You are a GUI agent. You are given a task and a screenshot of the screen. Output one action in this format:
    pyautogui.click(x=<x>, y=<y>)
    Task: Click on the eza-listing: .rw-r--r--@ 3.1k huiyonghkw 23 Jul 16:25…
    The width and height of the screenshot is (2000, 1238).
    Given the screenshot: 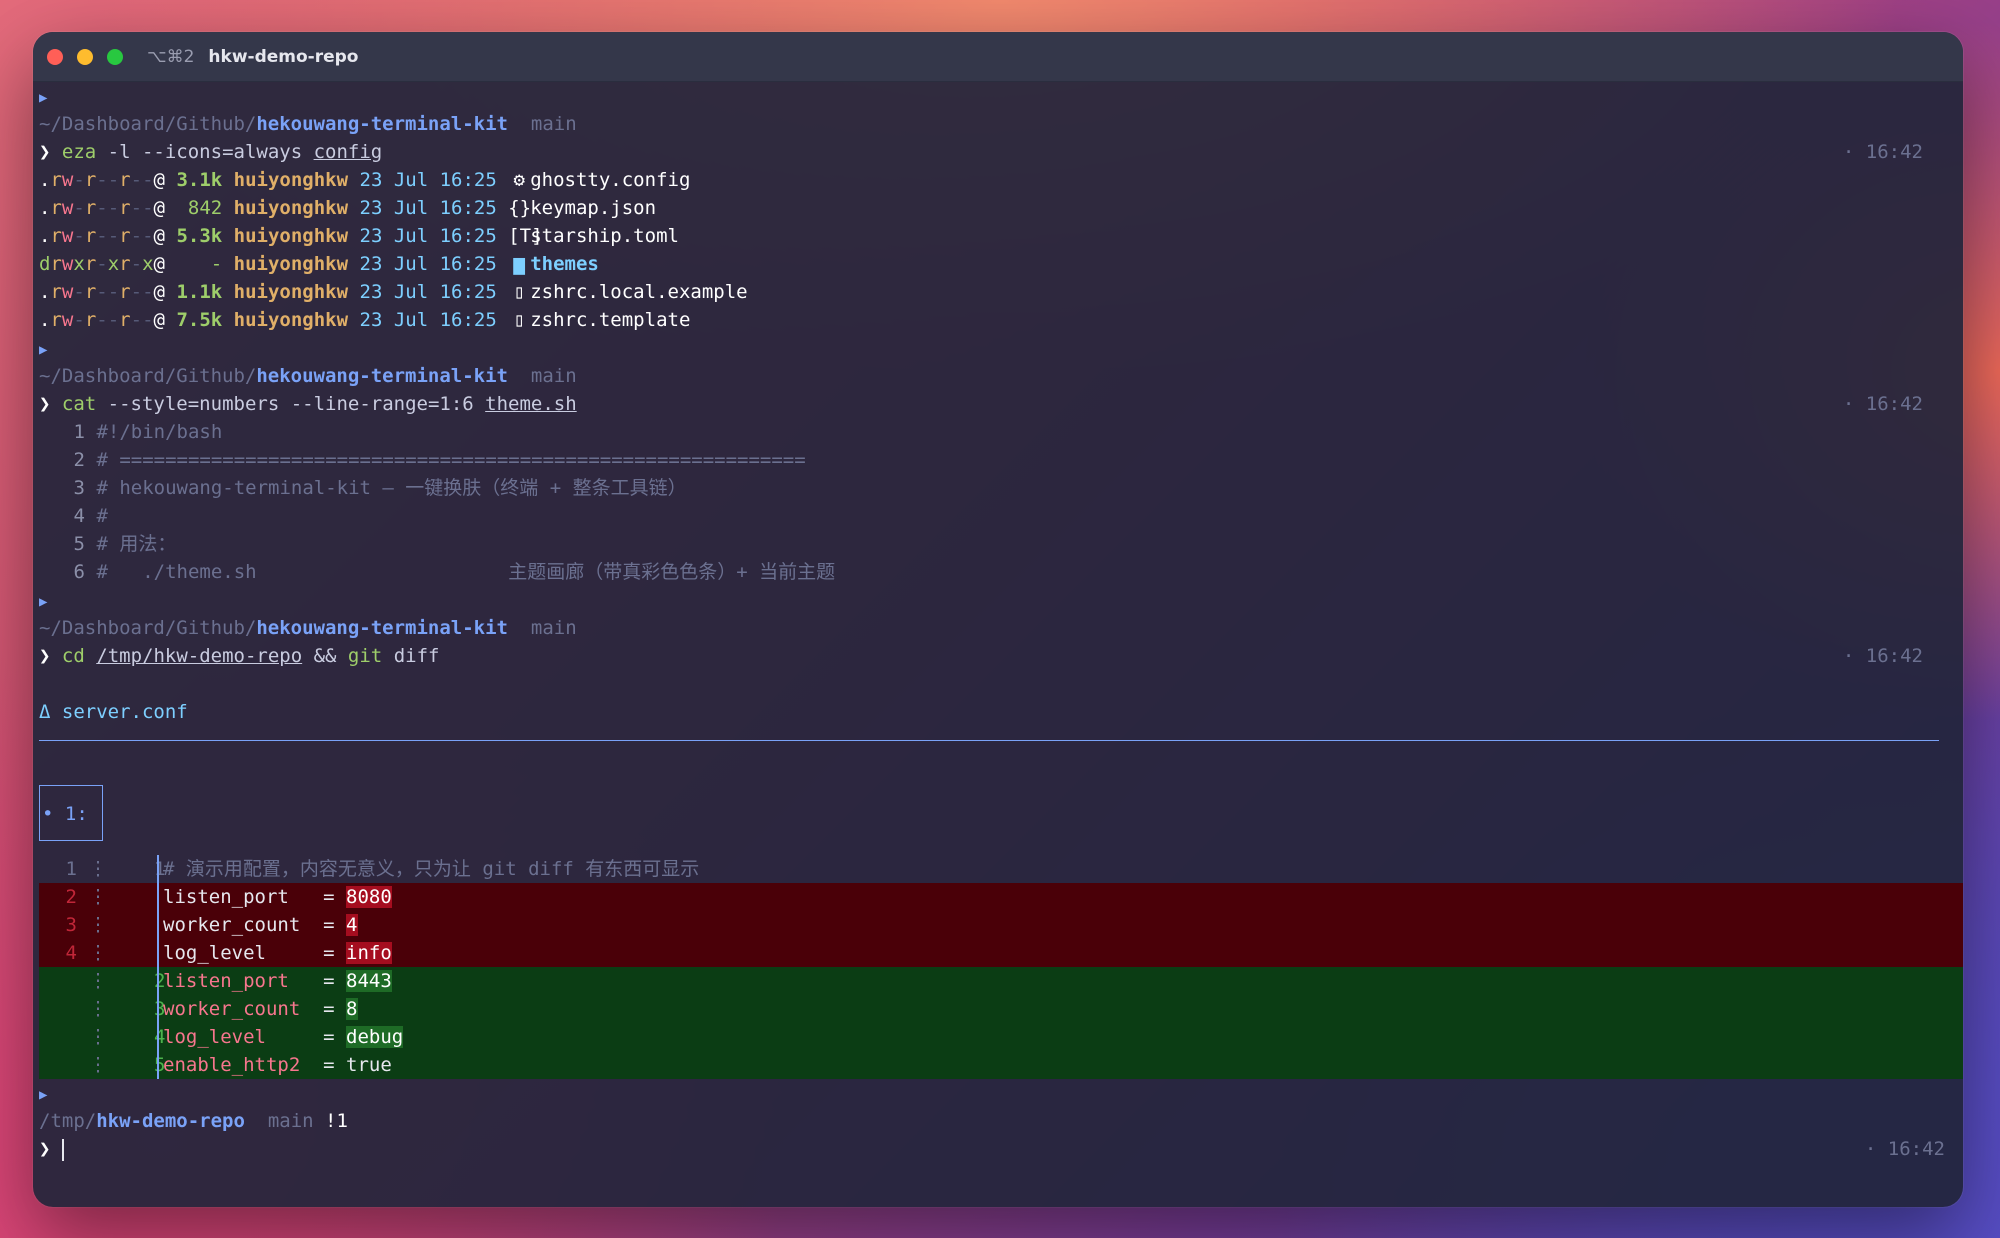 What is the action you would take?
    pyautogui.click(x=1001, y=250)
    